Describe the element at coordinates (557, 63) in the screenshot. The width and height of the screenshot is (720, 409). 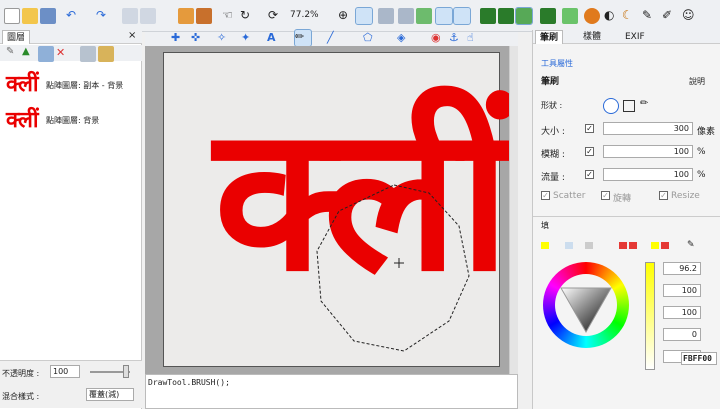
I see `section-title: 工具屬性` at that location.